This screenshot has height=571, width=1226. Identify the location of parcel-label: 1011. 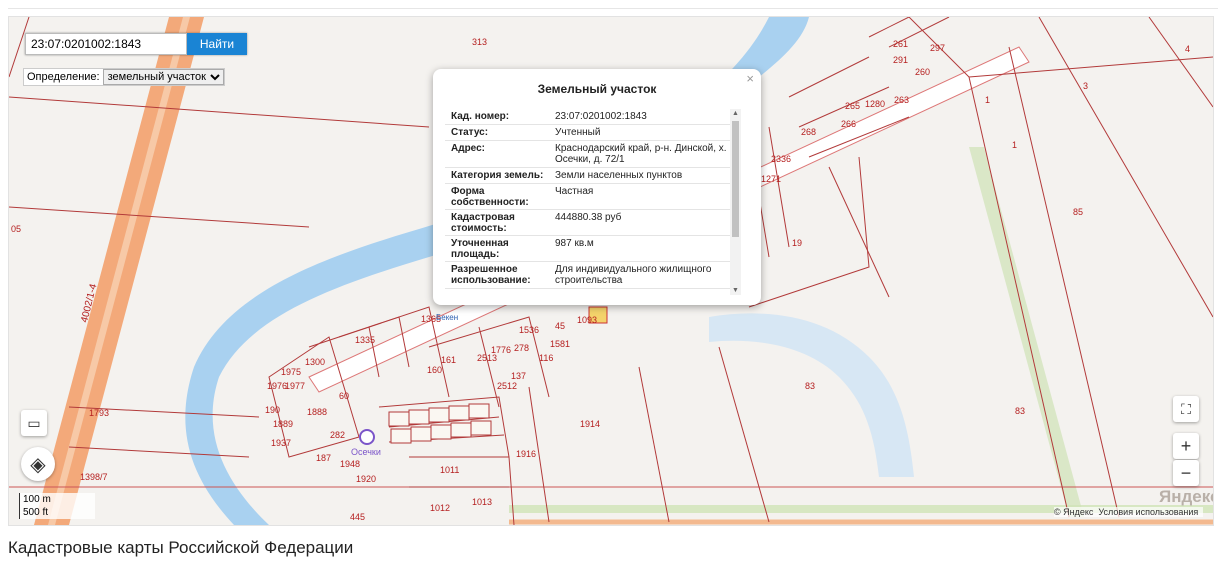
(449, 470).